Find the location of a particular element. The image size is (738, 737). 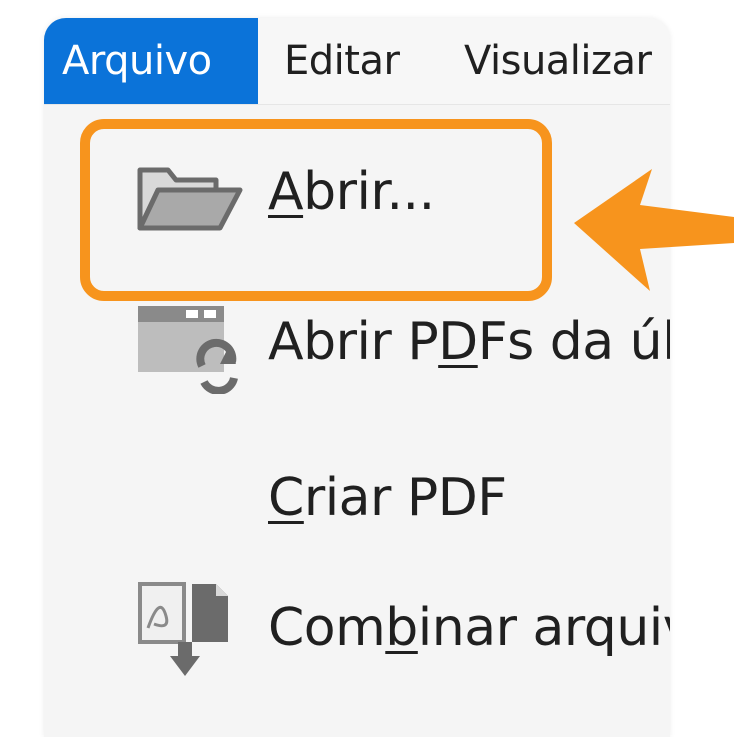

reopen-pdfs-icon is located at coordinates (188, 350).